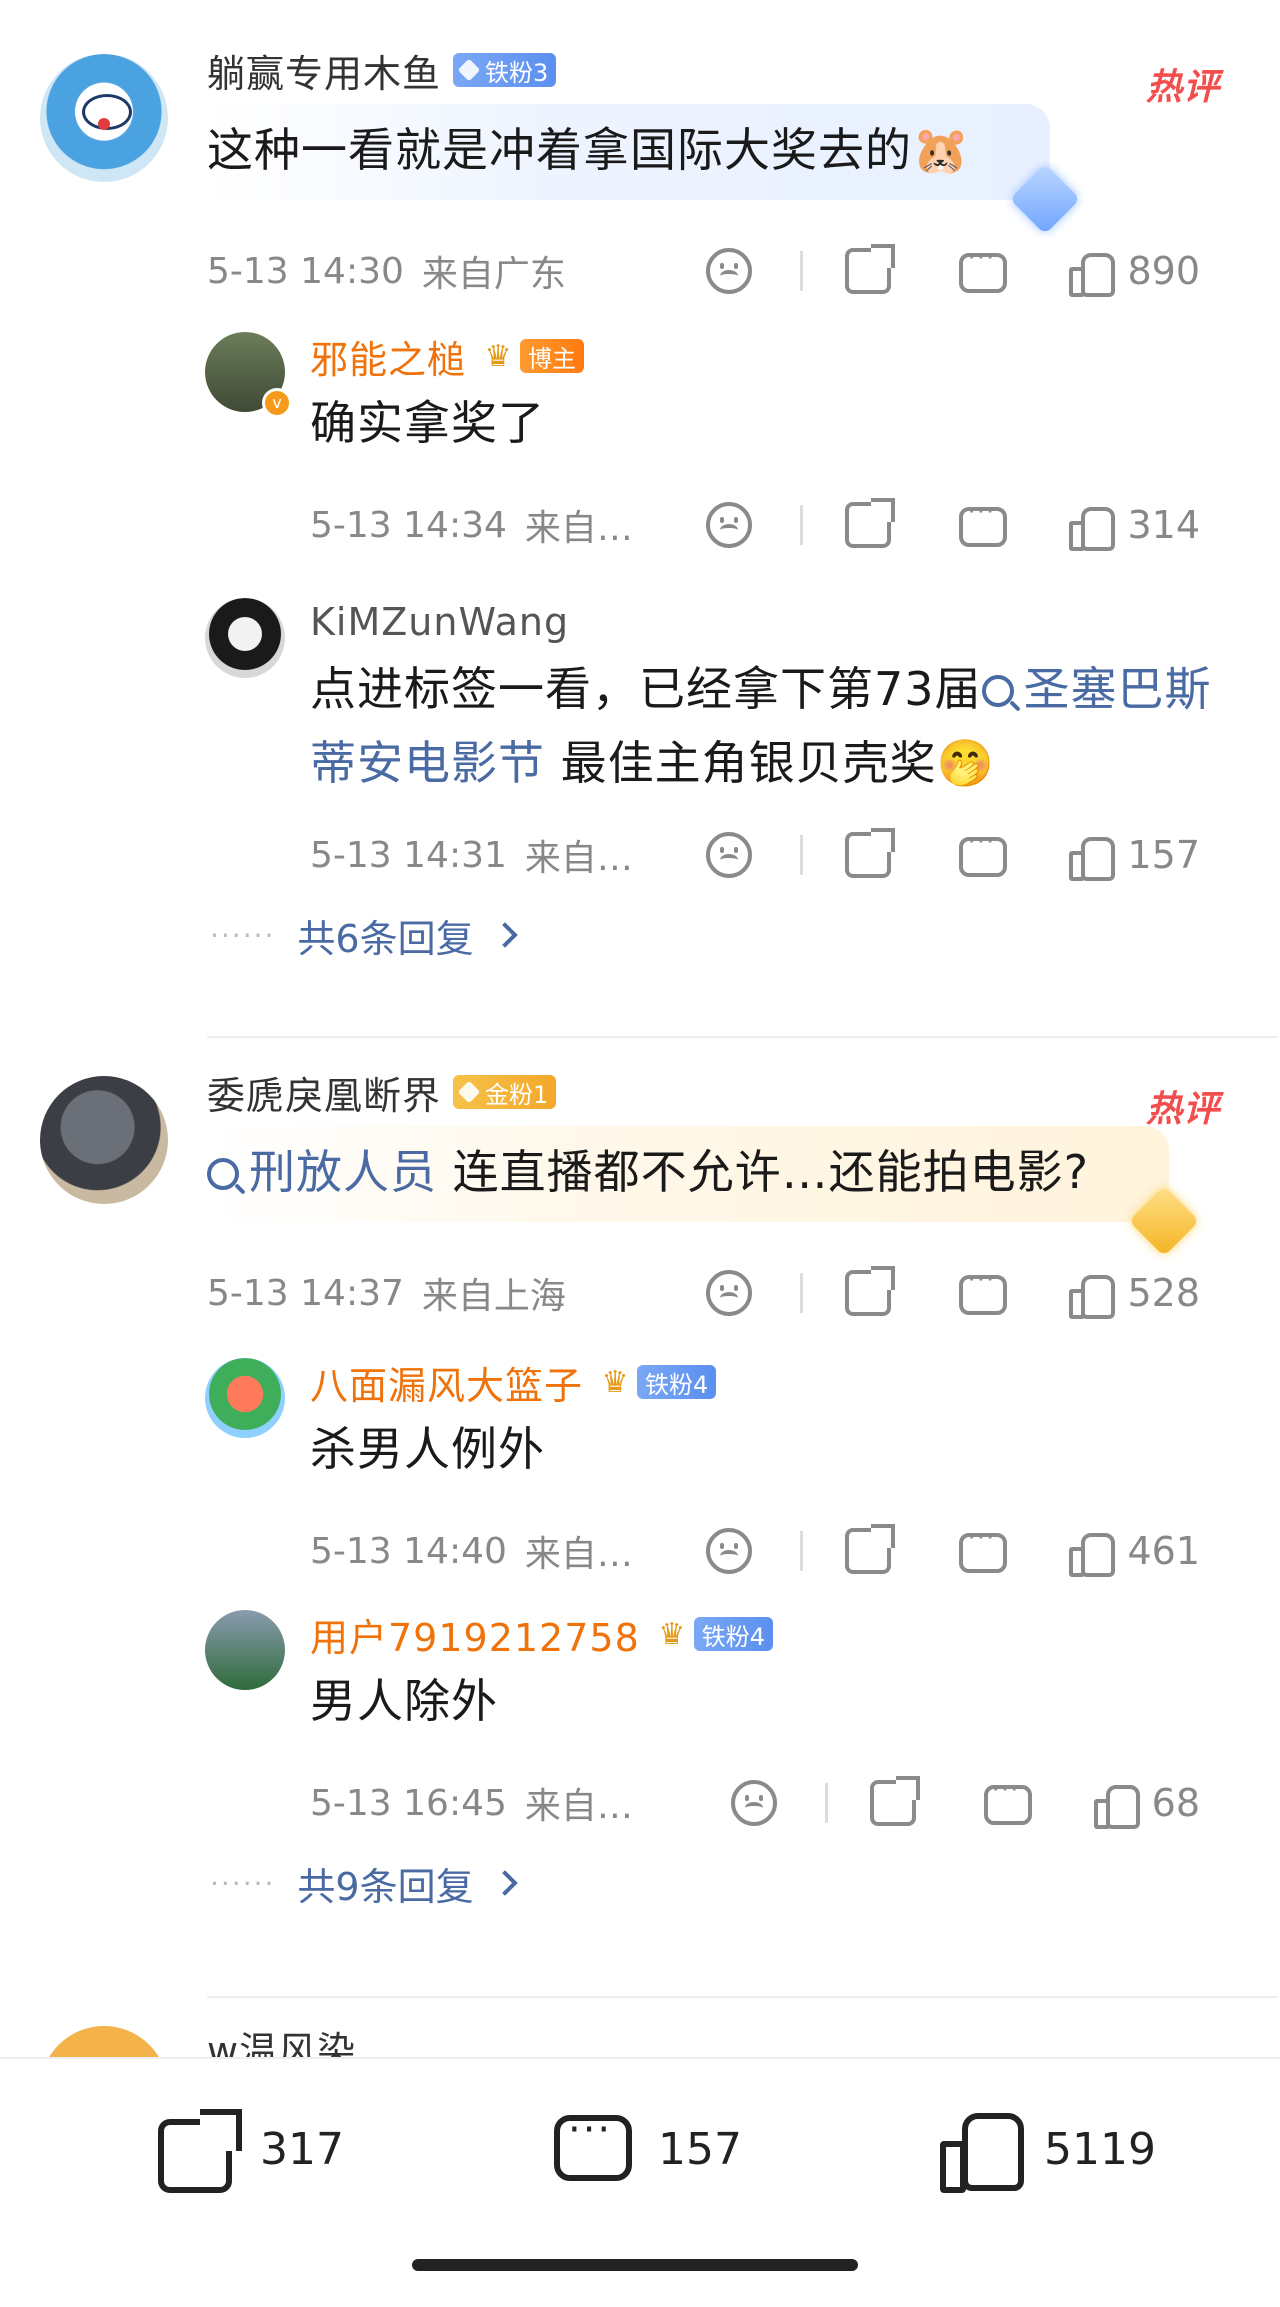 This screenshot has height=2307, width=1280. Describe the element at coordinates (763, 1172) in the screenshot. I see `comment-body: 连直播都不允许…还能拍电影?` at that location.